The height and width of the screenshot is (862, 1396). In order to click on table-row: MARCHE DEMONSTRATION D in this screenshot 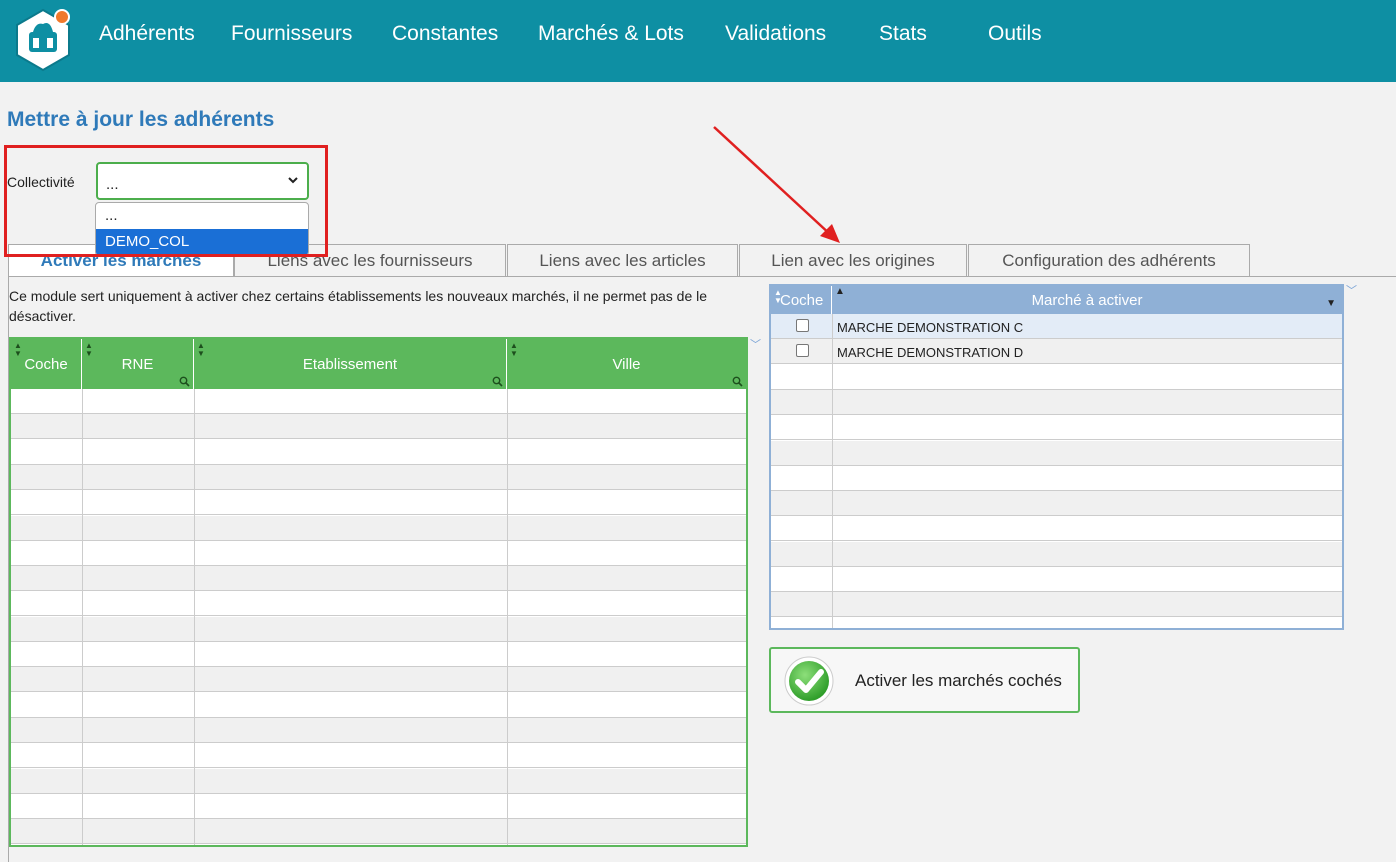, I will do `click(1056, 352)`.